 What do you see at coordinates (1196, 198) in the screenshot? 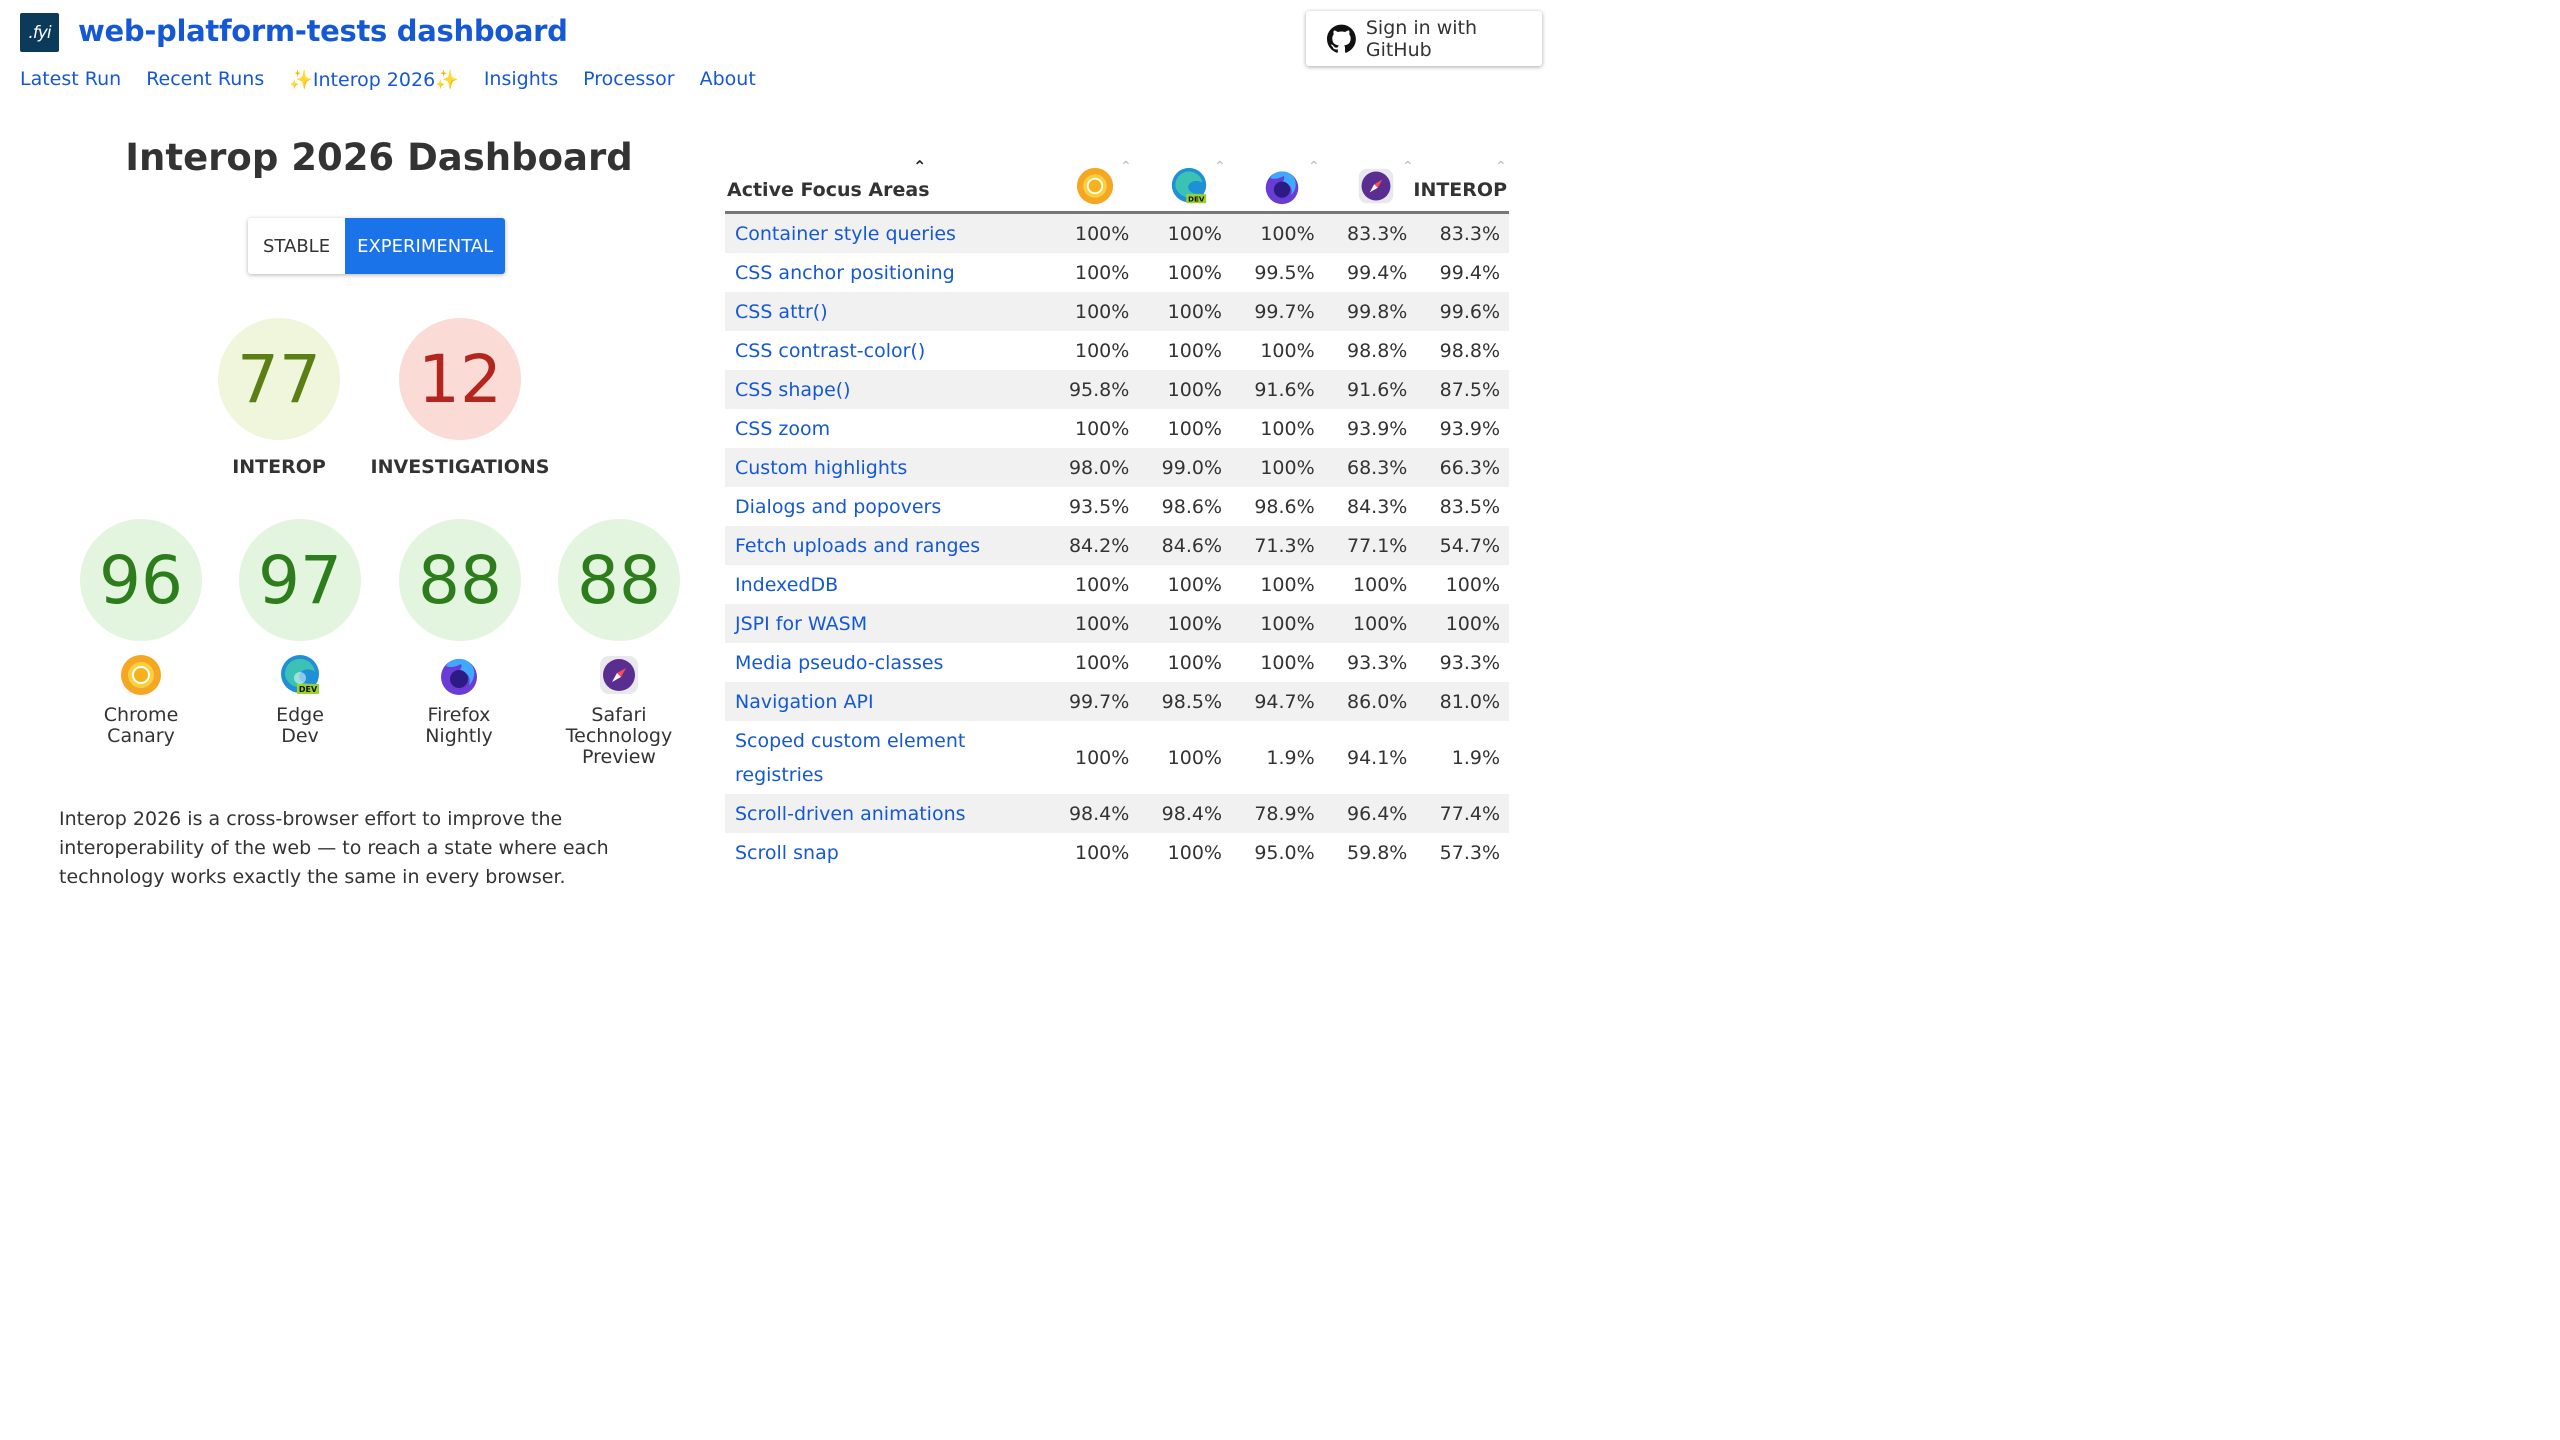
I see `svg-text: DEV` at bounding box center [1196, 198].